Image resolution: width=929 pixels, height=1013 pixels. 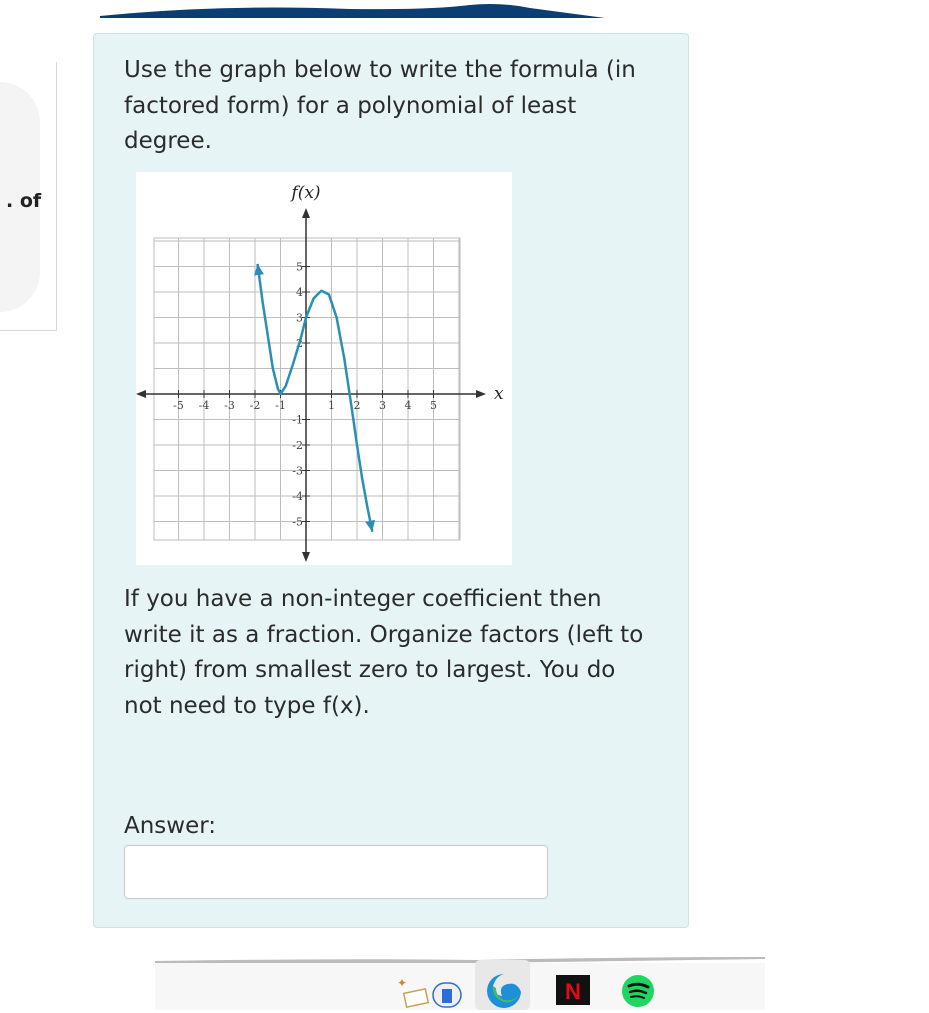 I want to click on notes-app-icon: ✦, so click(x=431, y=994).